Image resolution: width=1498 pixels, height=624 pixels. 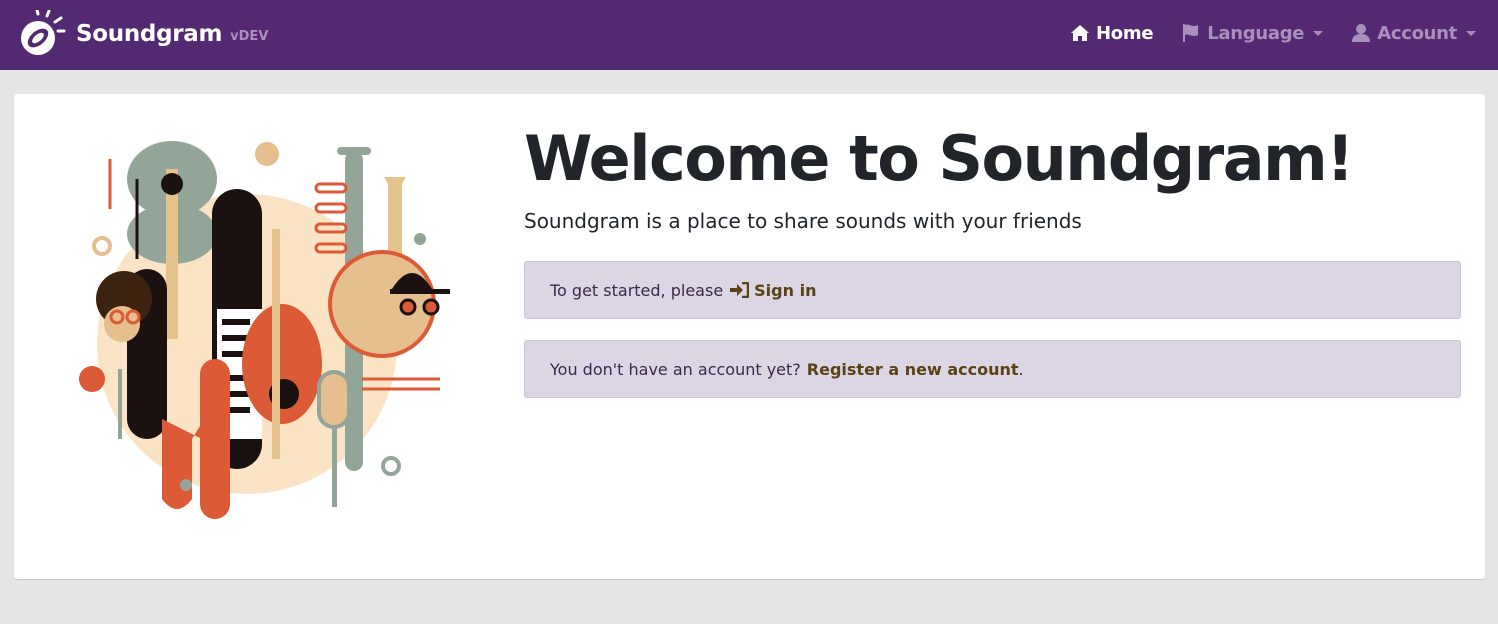 I want to click on register-link: Register a new account, so click(x=913, y=369).